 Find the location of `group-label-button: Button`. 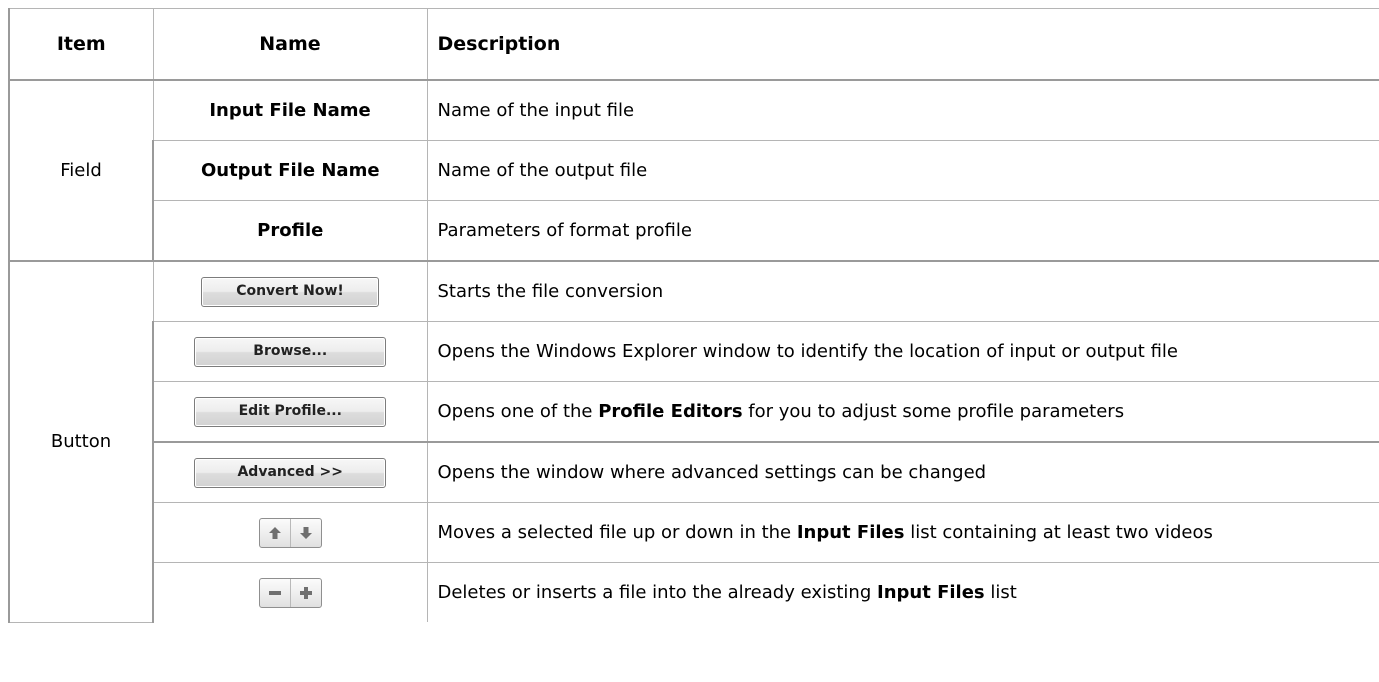

group-label-button: Button is located at coordinates (81, 441).